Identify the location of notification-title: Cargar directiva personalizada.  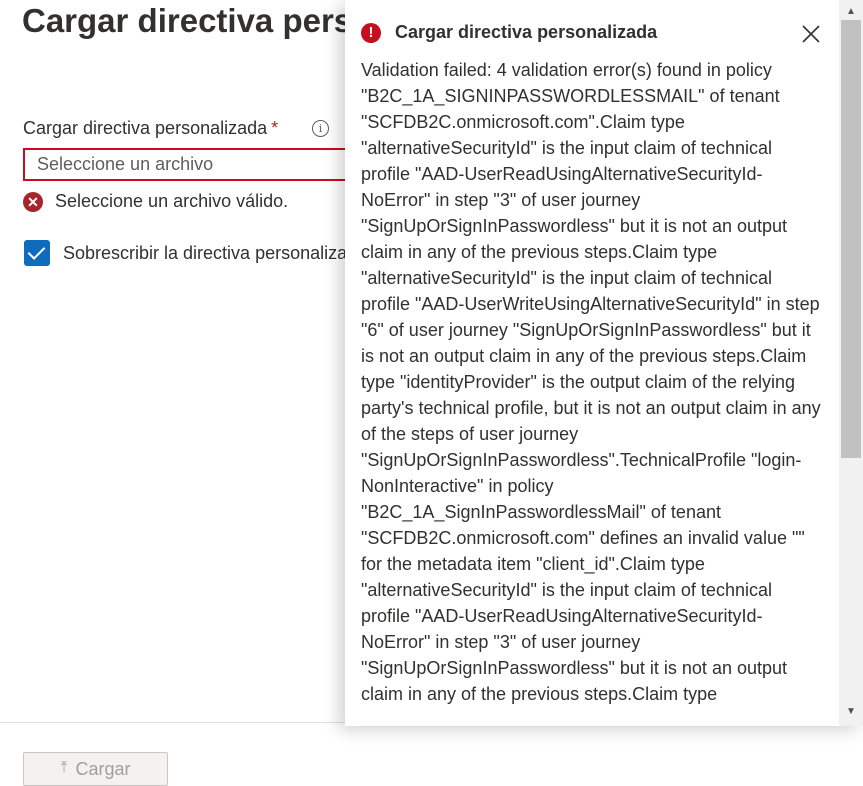
(526, 32).